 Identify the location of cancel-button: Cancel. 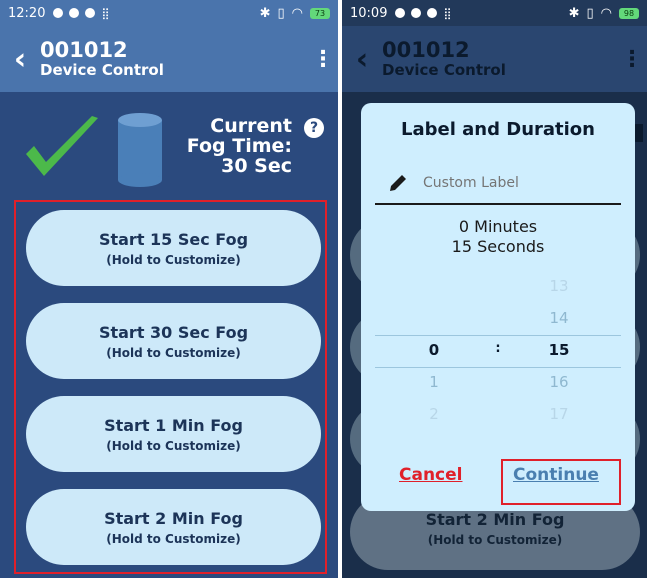
(430, 475).